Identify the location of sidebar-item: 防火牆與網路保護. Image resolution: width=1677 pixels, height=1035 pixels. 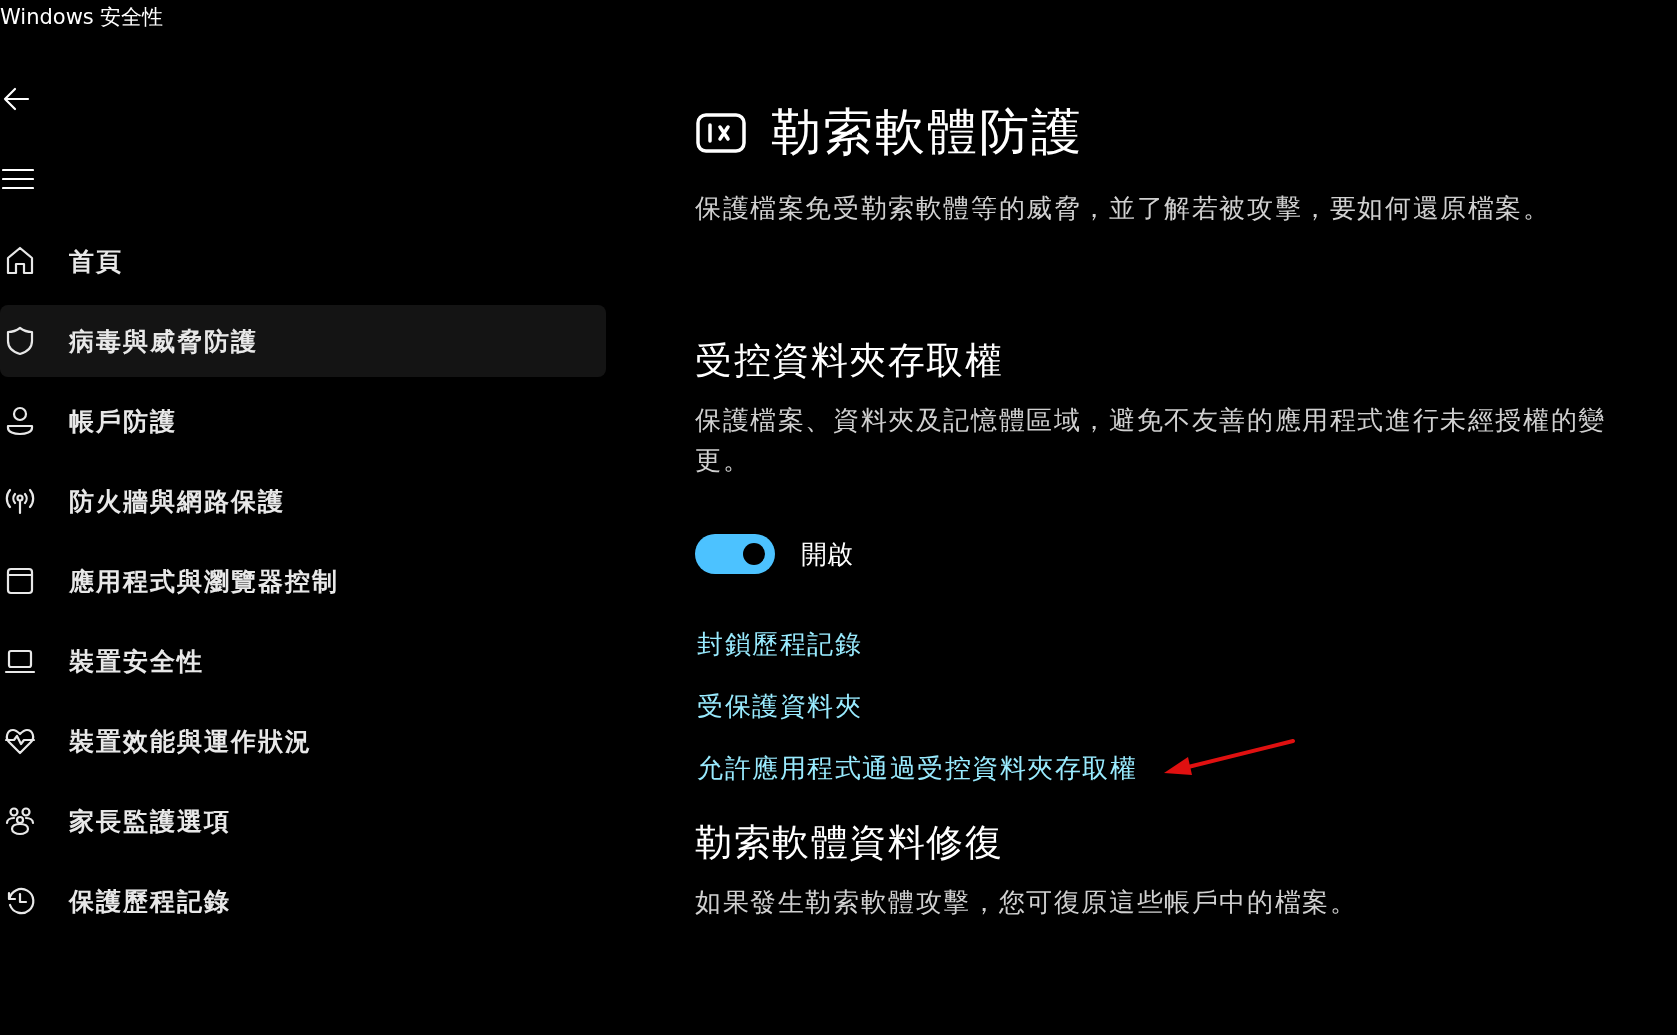
(303, 501).